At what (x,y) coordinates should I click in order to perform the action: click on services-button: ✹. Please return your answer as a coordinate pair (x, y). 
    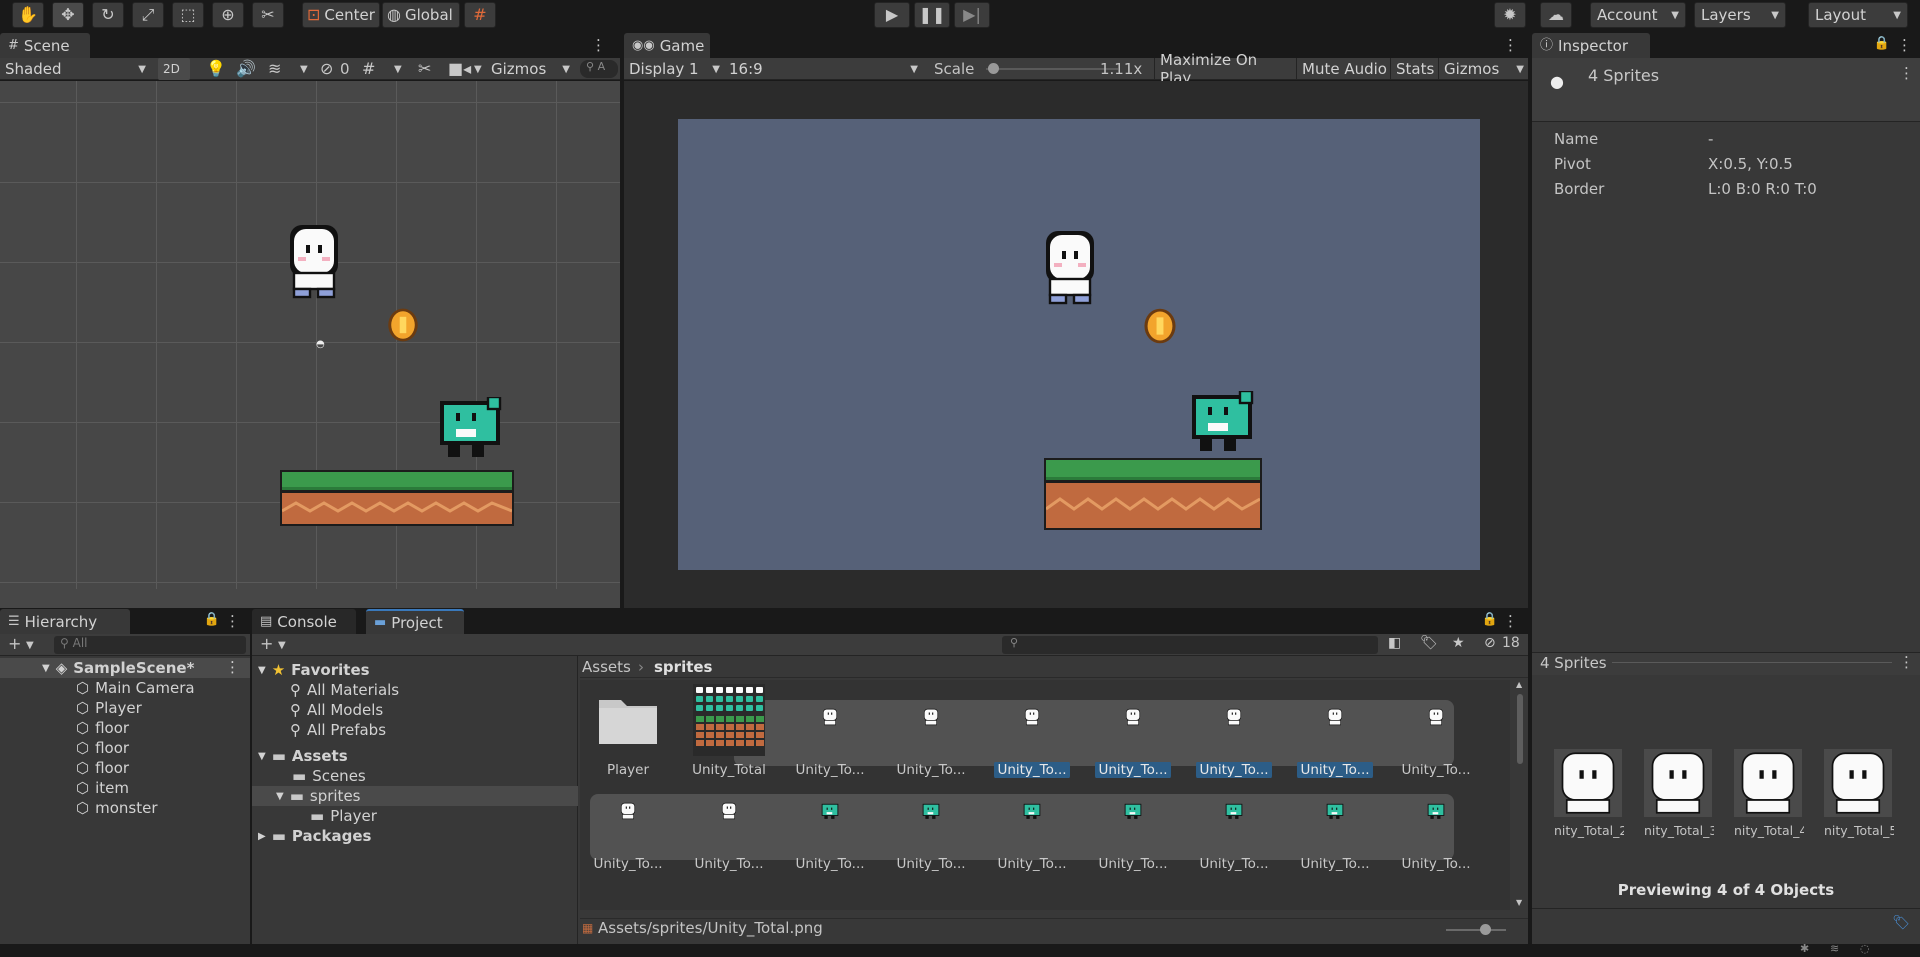
    Looking at the image, I should click on (1510, 15).